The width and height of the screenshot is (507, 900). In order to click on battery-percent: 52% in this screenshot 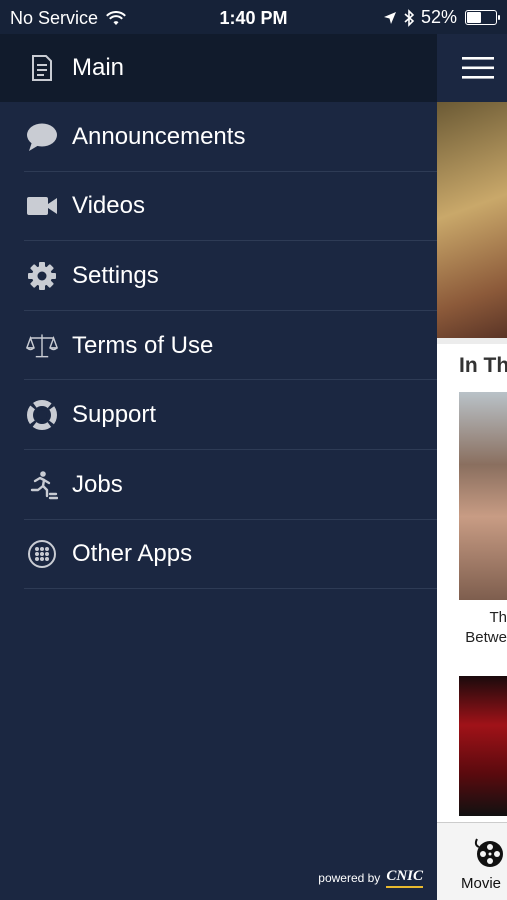, I will do `click(438, 17)`.